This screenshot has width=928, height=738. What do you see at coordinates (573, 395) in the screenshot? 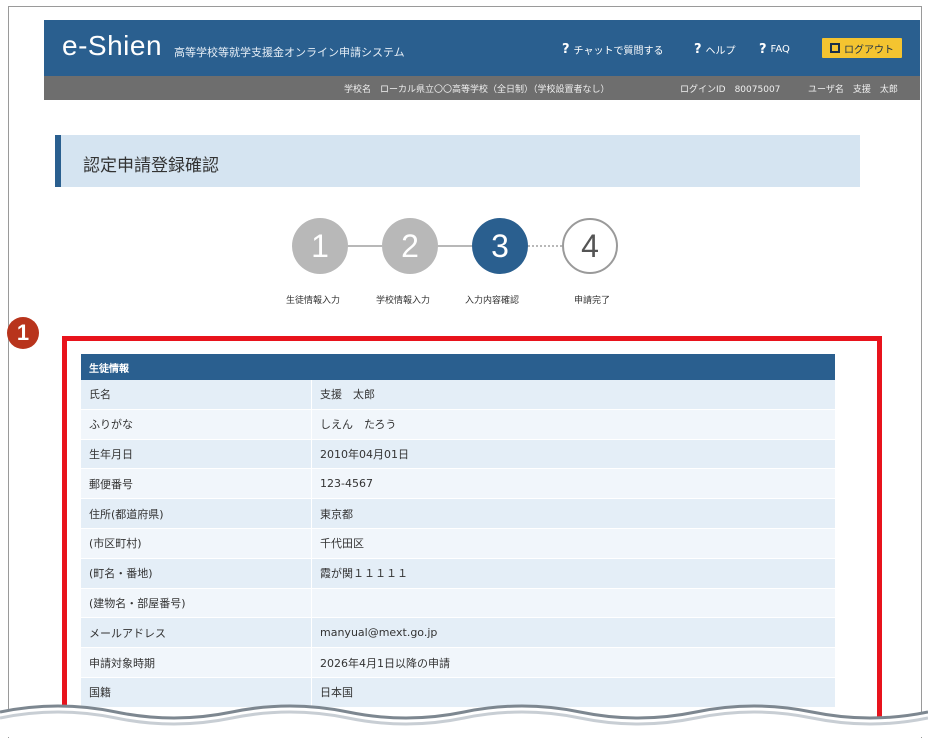
I see `row-value: 支援 太郎` at bounding box center [573, 395].